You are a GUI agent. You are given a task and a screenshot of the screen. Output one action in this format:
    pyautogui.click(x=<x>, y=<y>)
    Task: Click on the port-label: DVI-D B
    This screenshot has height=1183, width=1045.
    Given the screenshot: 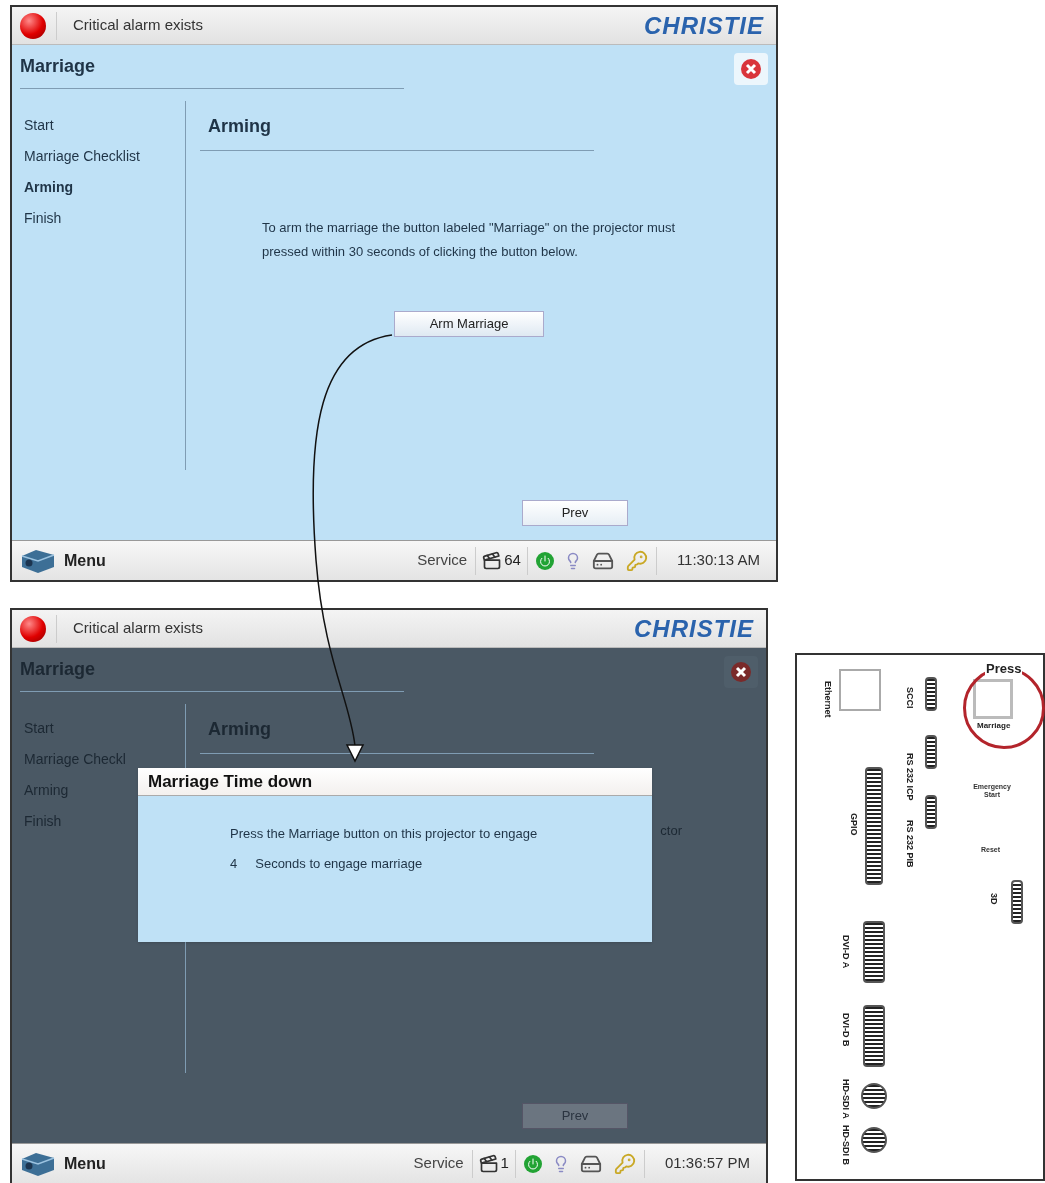 What is the action you would take?
    pyautogui.click(x=846, y=1030)
    